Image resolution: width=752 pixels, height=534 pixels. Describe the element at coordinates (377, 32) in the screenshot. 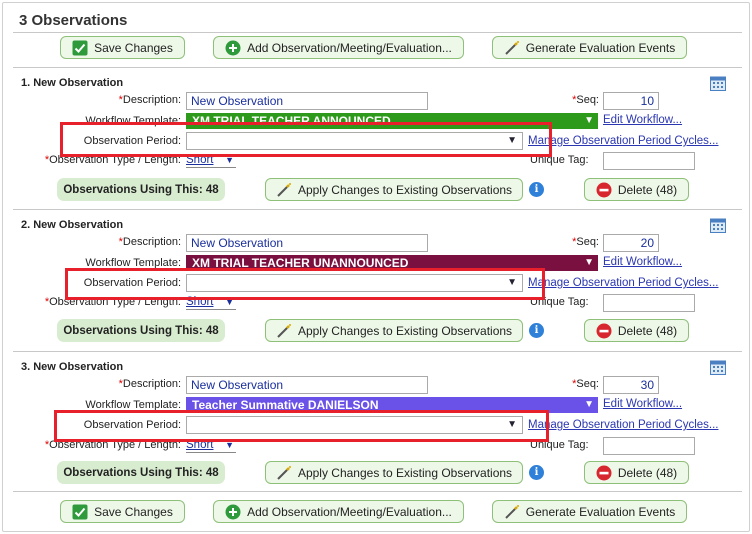

I see `title-divider` at that location.